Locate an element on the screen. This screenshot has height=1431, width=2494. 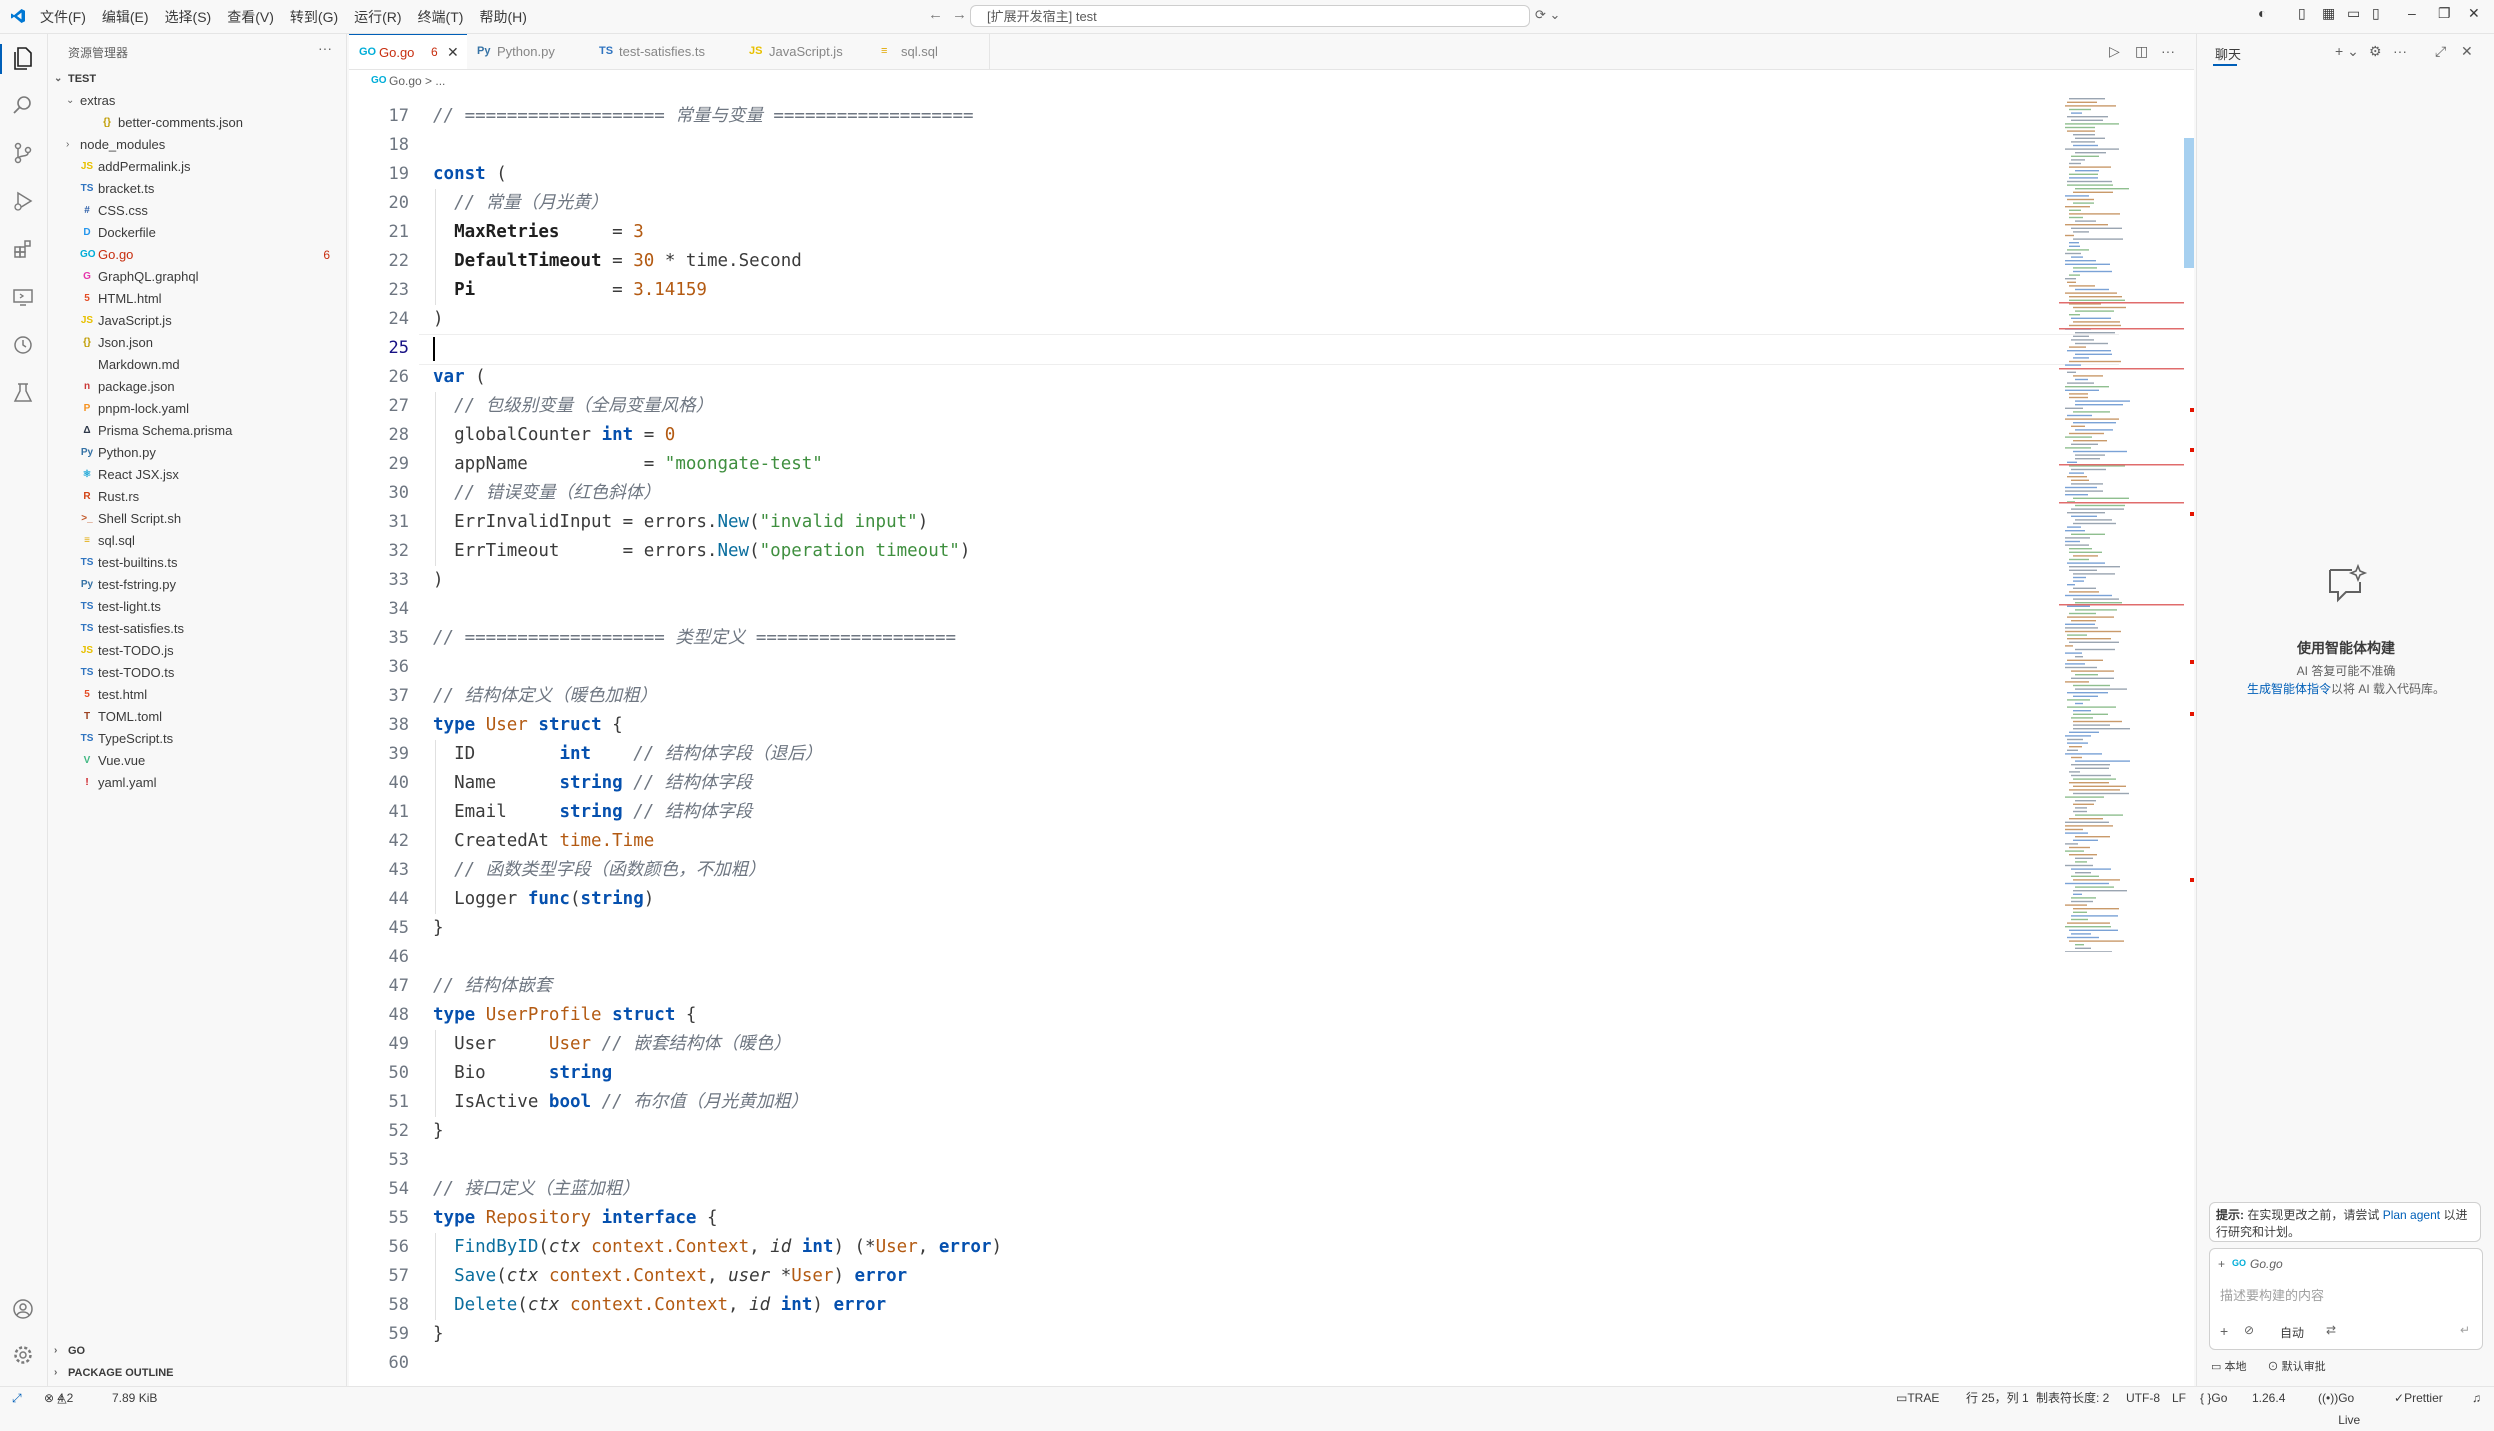
forward-arrow-icon: → is located at coordinates (959, 14).